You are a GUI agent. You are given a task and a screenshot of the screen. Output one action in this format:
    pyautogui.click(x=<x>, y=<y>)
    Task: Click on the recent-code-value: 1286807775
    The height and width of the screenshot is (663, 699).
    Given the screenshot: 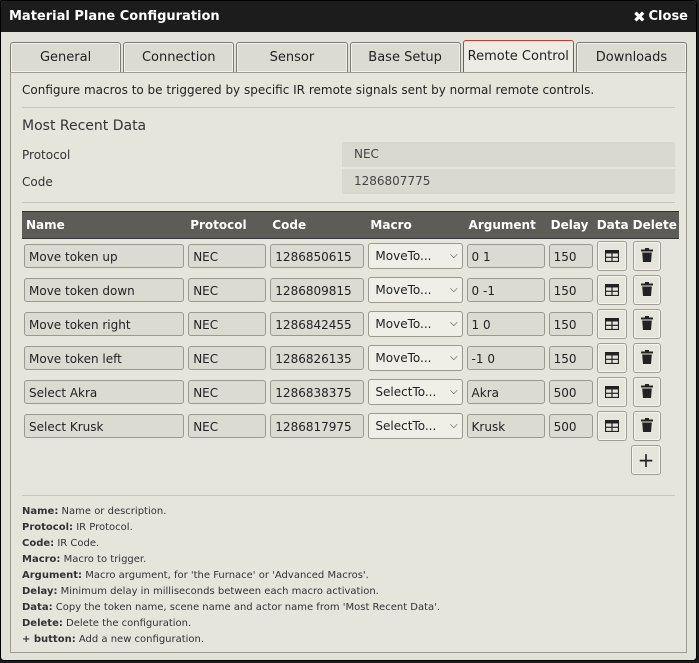 What is the action you would take?
    pyautogui.click(x=508, y=181)
    